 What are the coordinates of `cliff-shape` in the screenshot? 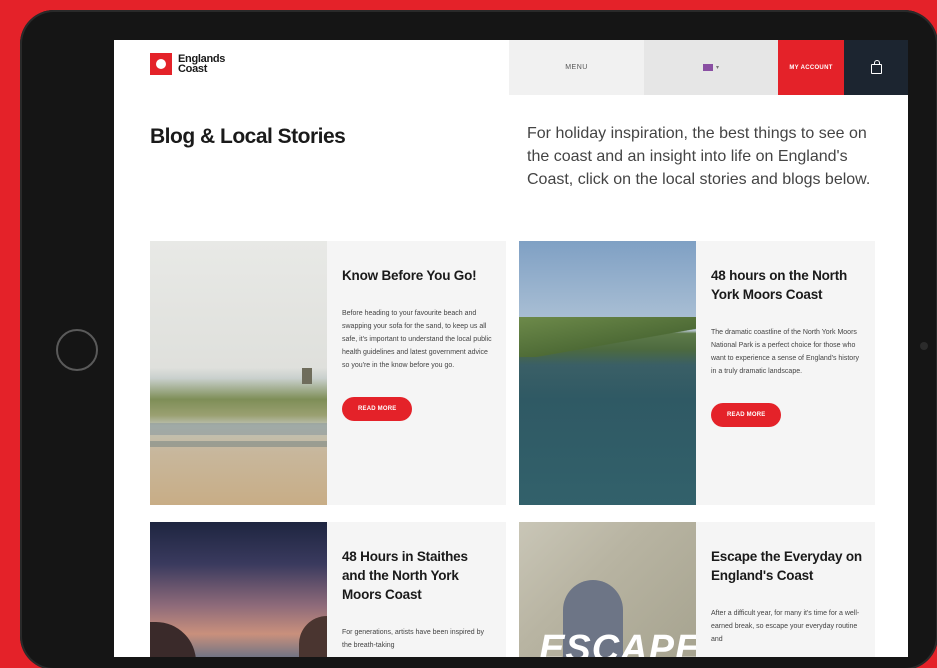 It's located at (607, 337).